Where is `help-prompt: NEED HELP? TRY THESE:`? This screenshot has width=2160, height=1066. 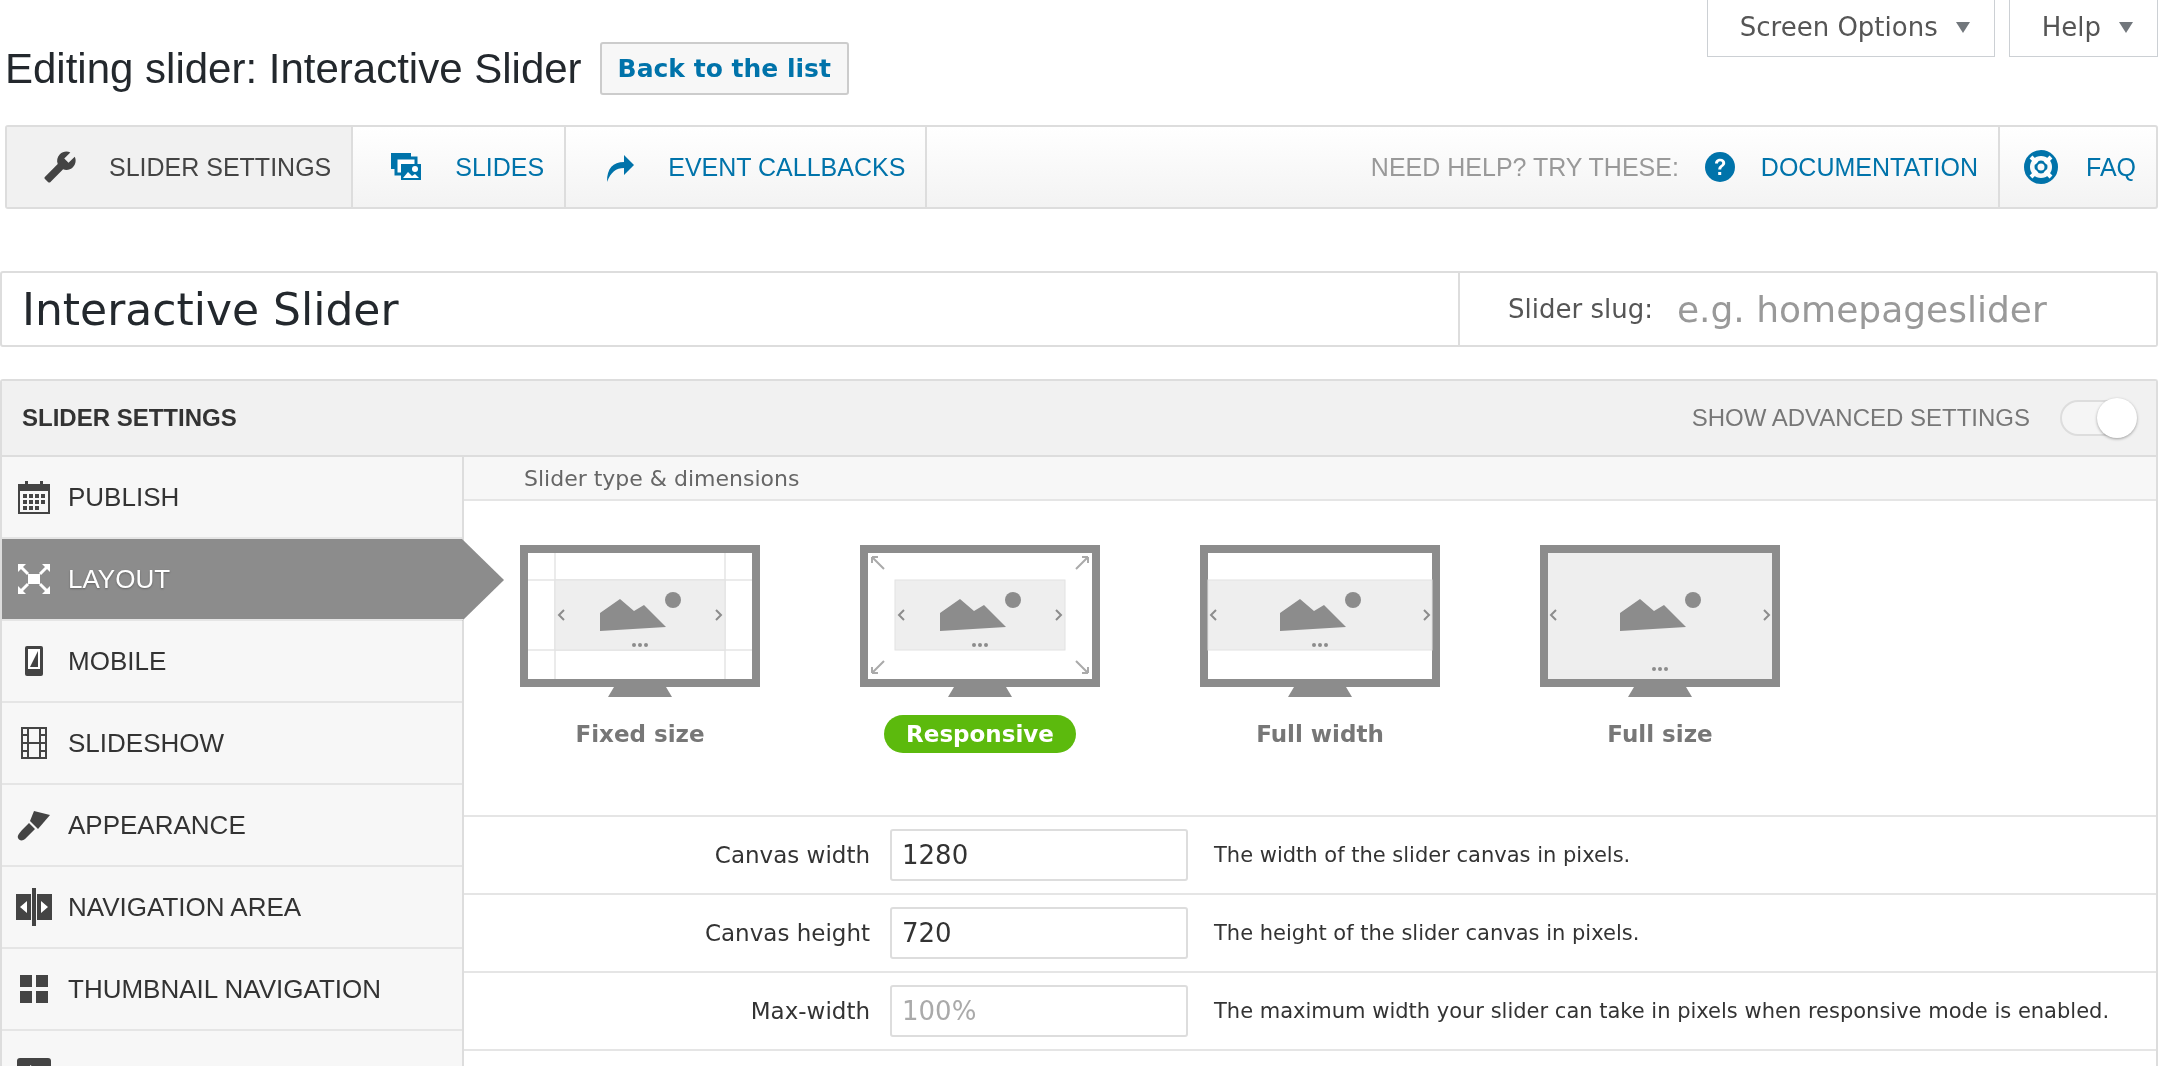
help-prompt: NEED HELP? TRY THESE: is located at coordinates (1524, 167).